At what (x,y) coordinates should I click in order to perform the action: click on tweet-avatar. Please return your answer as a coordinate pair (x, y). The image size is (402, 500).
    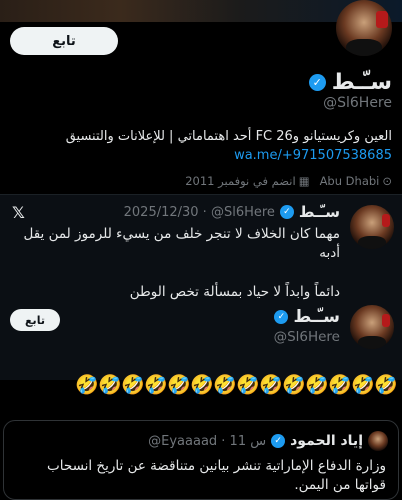
    Looking at the image, I should click on (372, 227).